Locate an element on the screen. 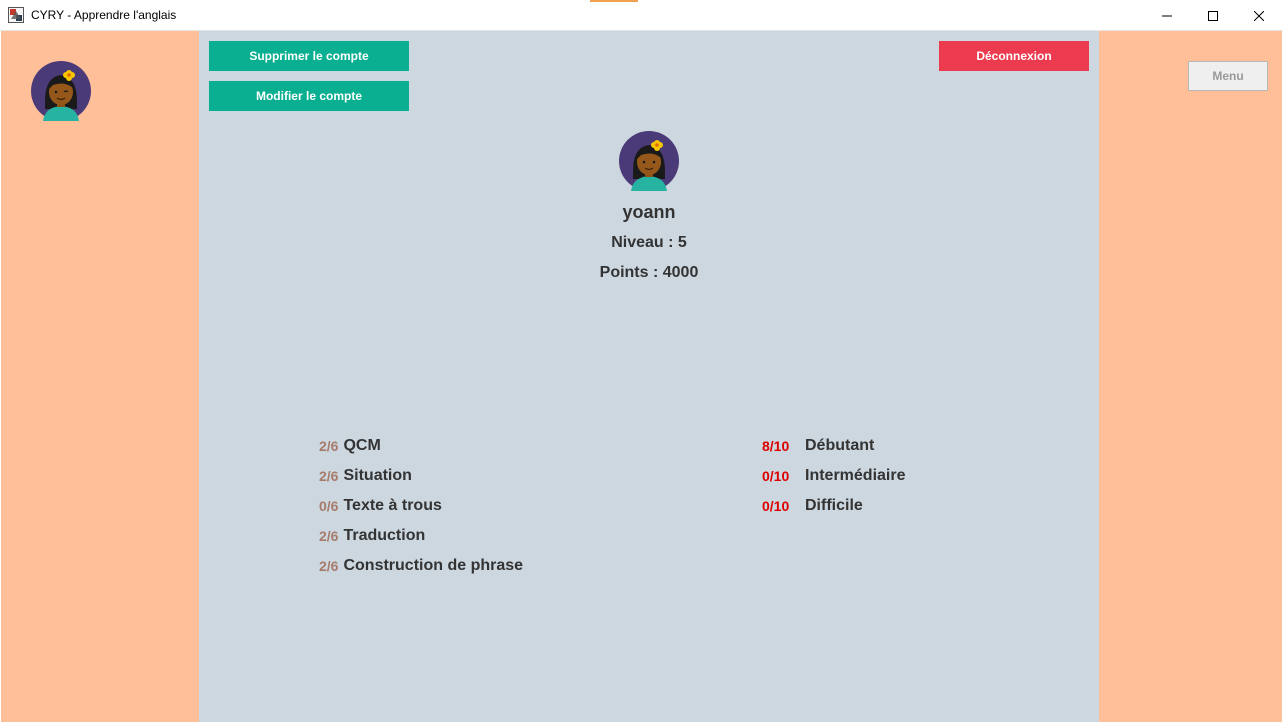  stat-label: Difficile is located at coordinates (834, 505).